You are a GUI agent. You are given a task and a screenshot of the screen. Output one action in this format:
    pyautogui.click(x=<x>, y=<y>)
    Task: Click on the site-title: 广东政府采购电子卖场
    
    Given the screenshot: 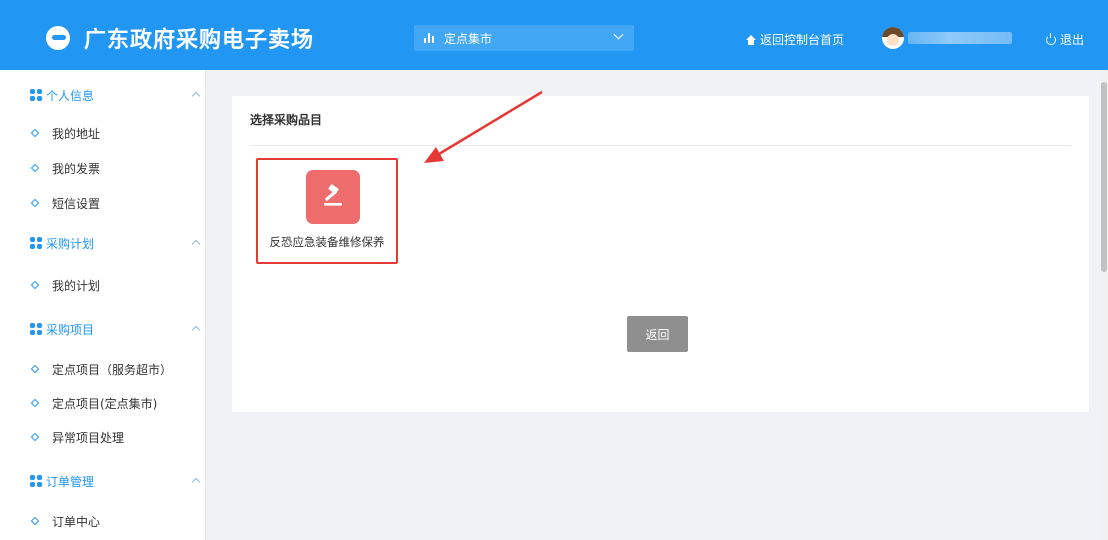 What is the action you would take?
    pyautogui.click(x=199, y=40)
    